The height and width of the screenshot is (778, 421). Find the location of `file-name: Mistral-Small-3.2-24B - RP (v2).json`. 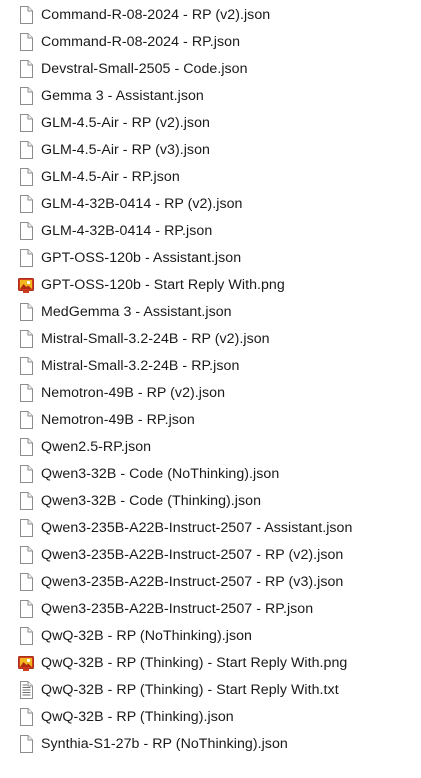

file-name: Mistral-Small-3.2-24B - RP (v2).json is located at coordinates (155, 339).